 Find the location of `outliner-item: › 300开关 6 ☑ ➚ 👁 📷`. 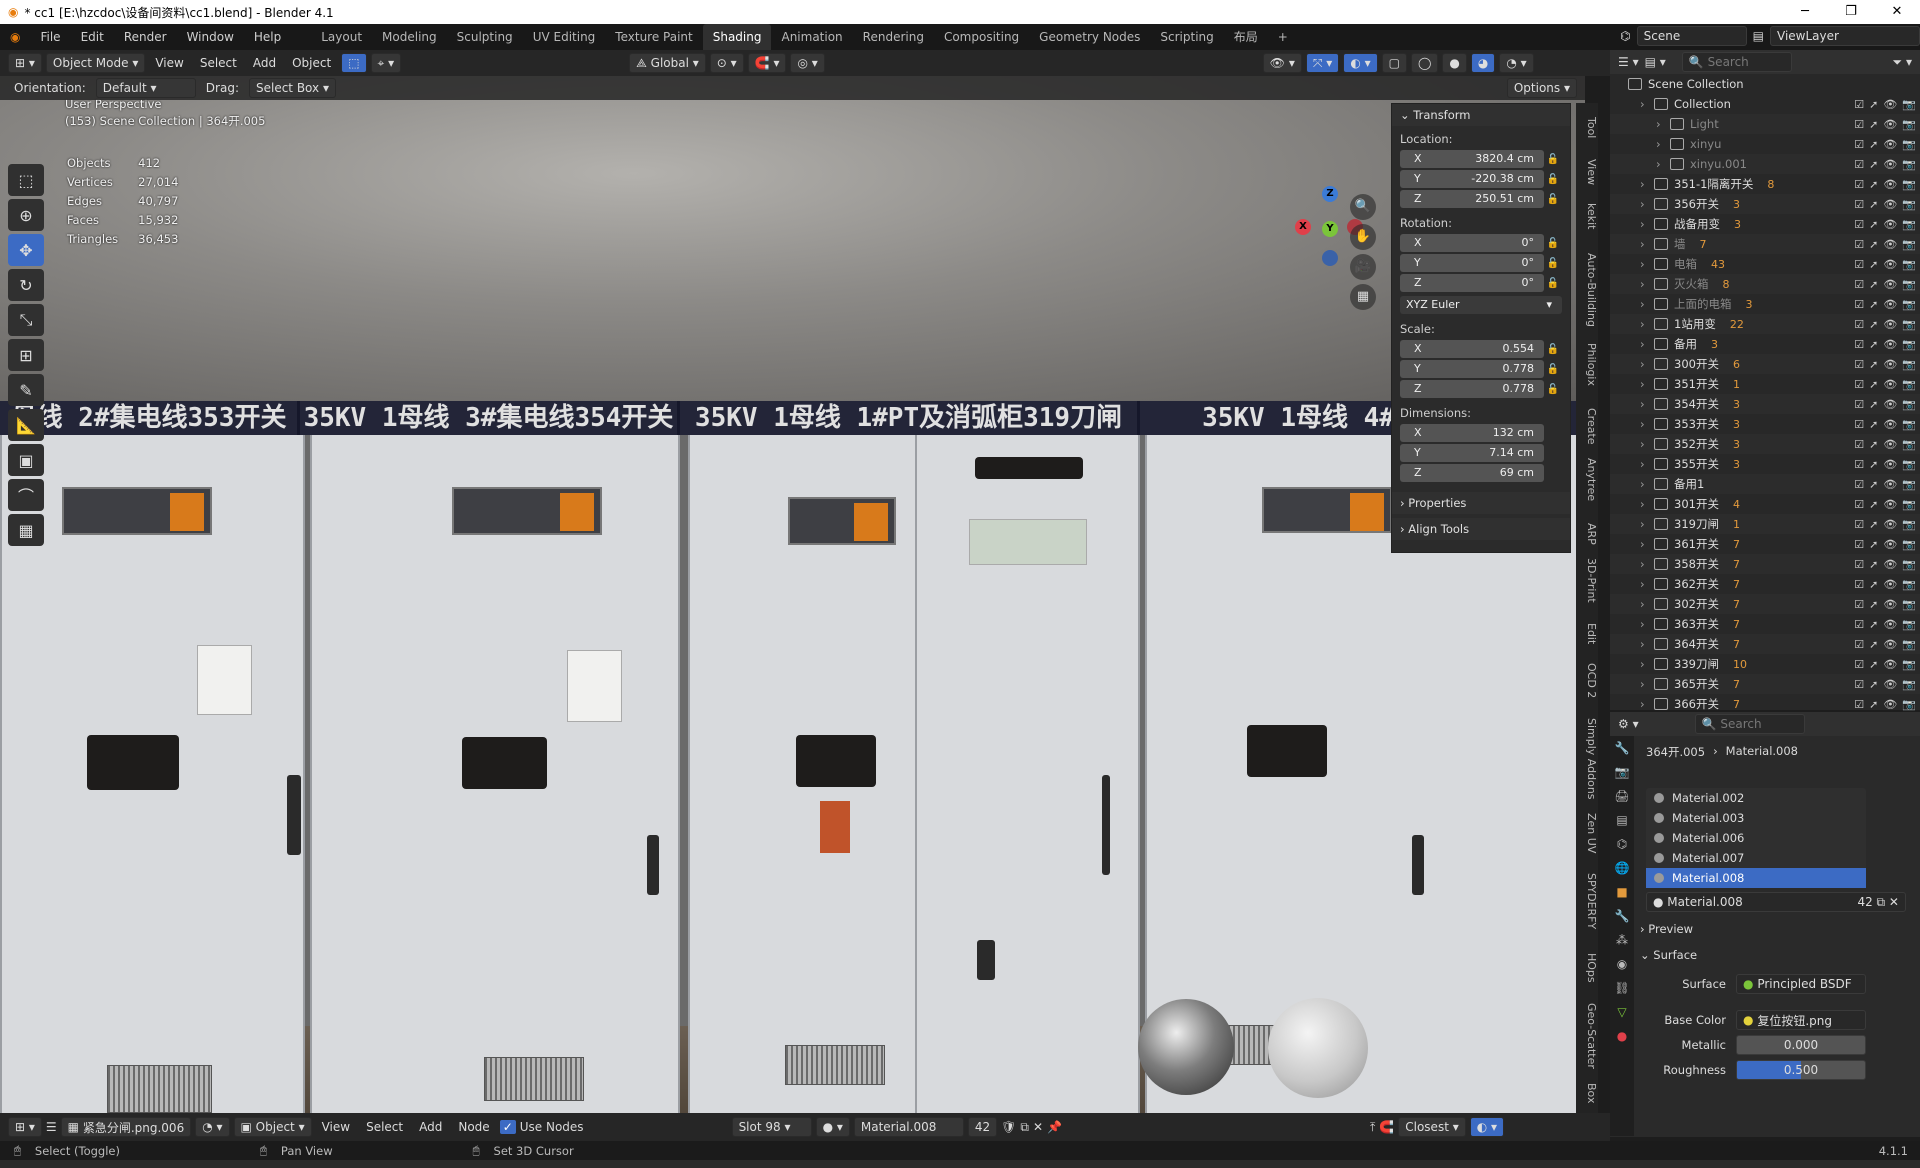

outliner-item: › 300开关 6 ☑ ➚ 👁 📷 is located at coordinates (1765, 364).